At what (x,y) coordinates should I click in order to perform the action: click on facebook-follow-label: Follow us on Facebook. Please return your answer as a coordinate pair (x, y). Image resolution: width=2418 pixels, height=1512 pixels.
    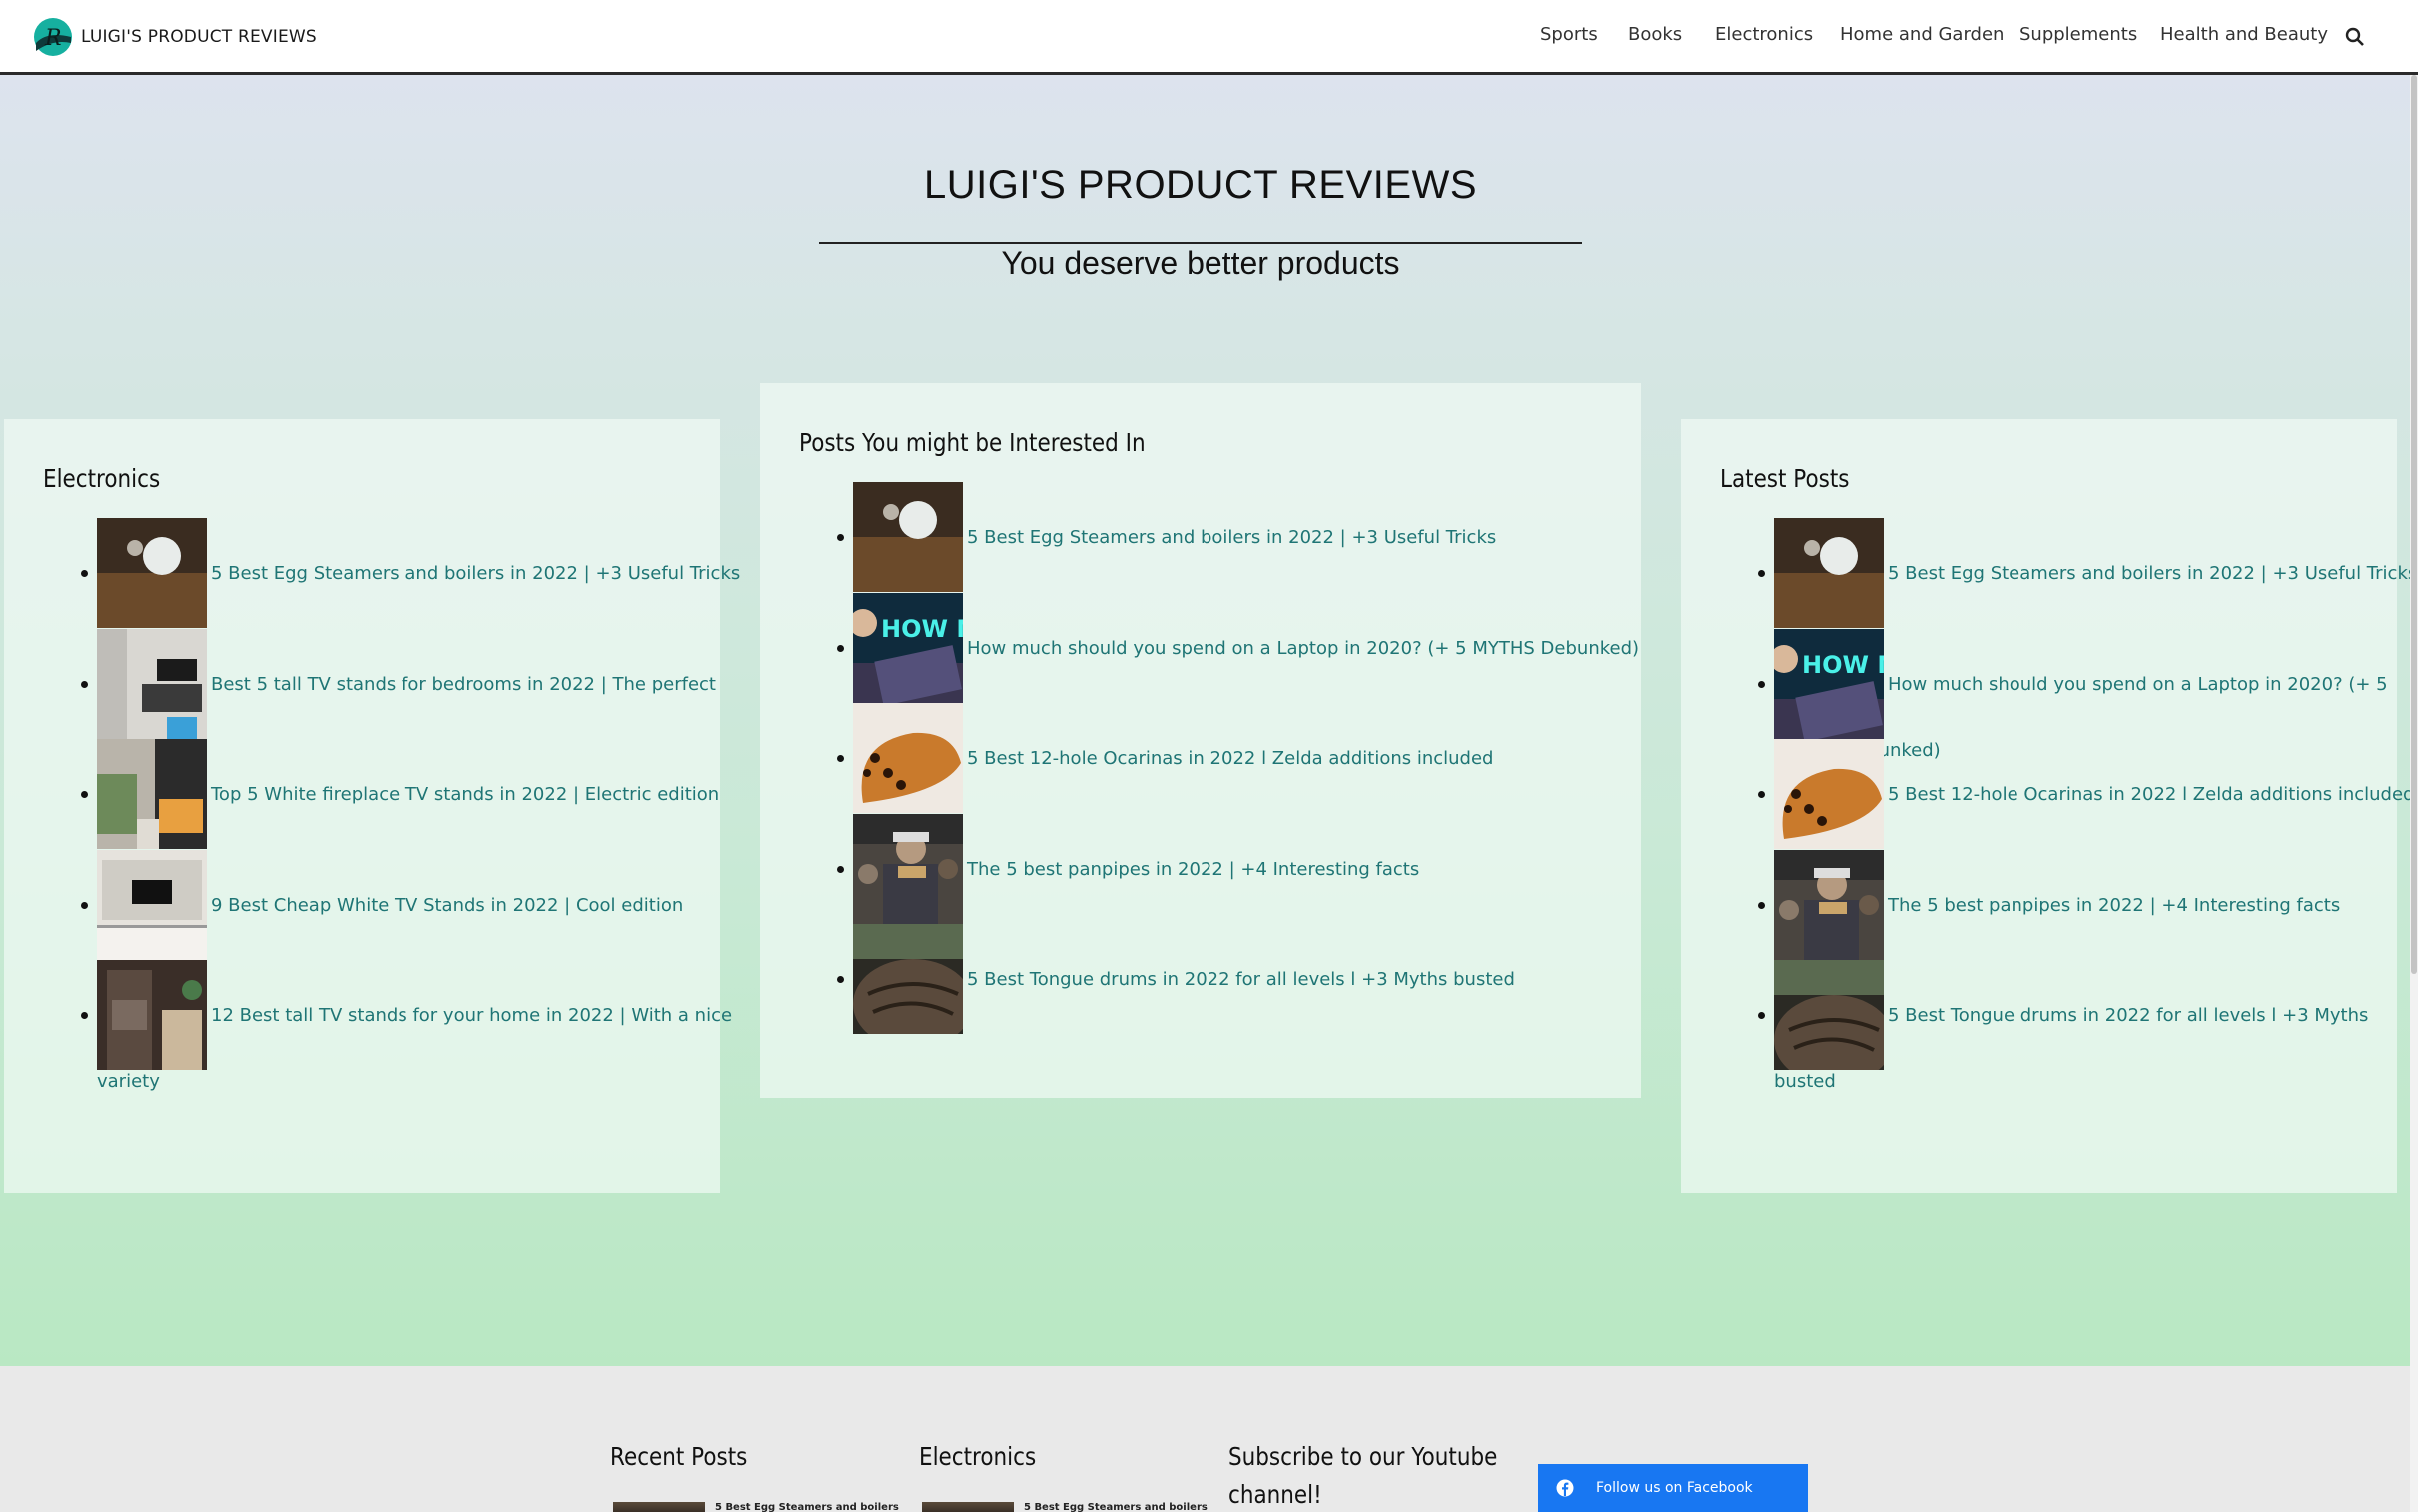
    Looking at the image, I should click on (1675, 1488).